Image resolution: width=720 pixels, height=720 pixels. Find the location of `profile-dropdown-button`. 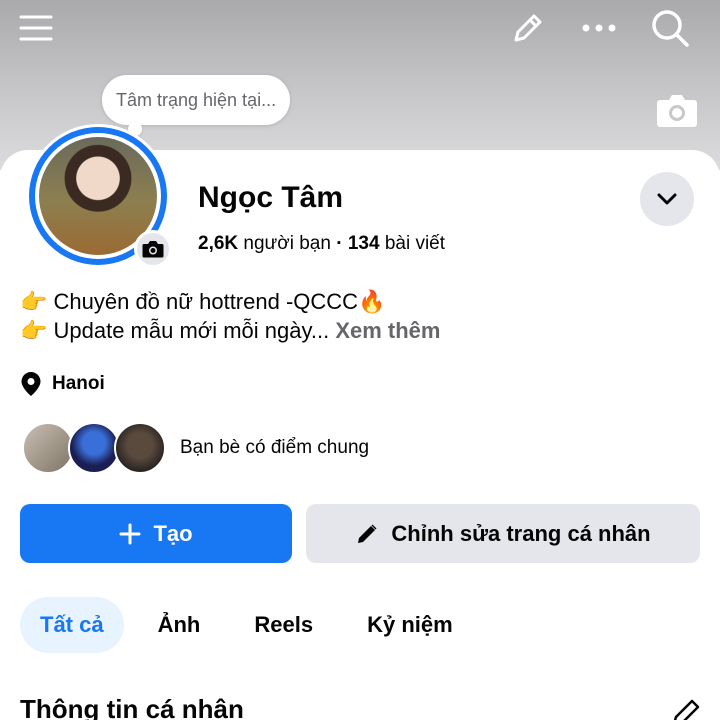

profile-dropdown-button is located at coordinates (667, 199).